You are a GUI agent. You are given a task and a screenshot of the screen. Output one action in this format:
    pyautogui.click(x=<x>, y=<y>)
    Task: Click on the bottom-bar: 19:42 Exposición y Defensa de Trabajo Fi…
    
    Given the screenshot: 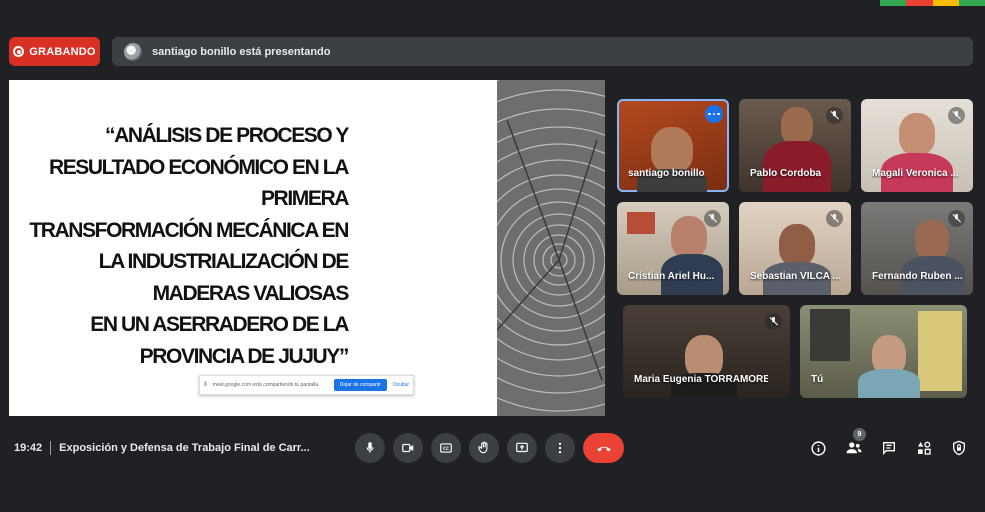 What is the action you would take?
    pyautogui.click(x=492, y=447)
    